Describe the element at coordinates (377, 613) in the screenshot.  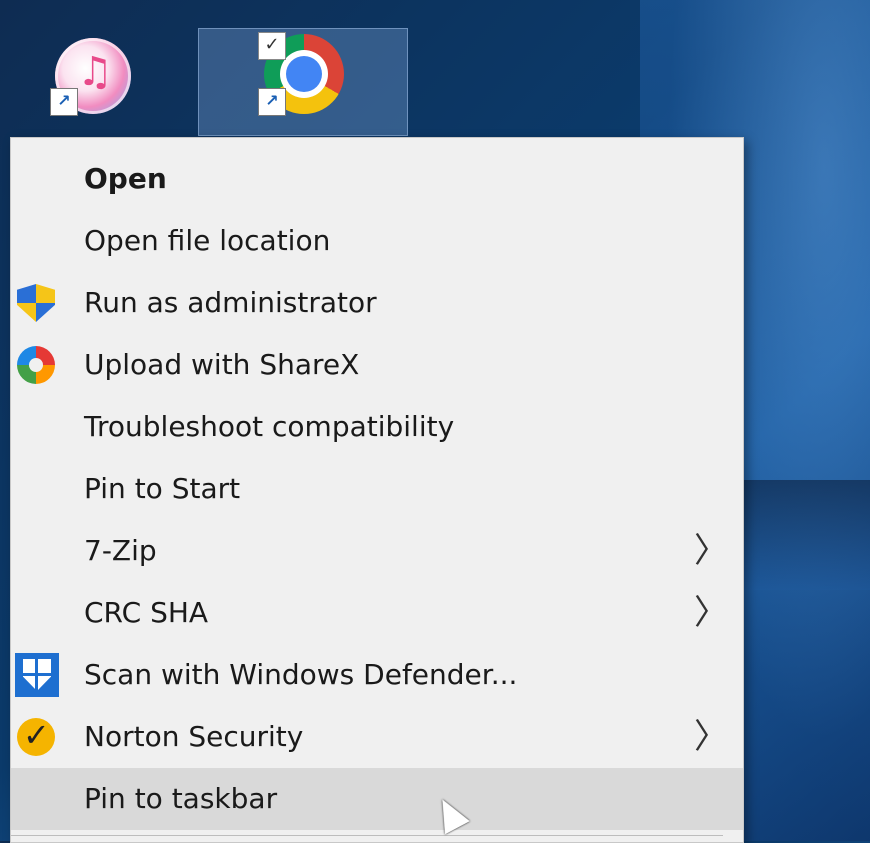
I see `menu-item-crc-sha: CRC SHA 〉` at that location.